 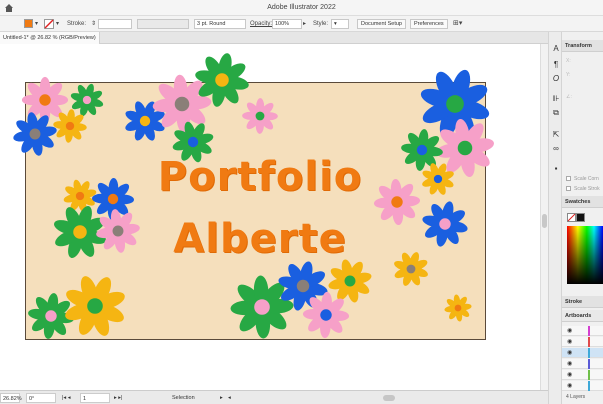 I want to click on panel-icon-strip: A ¶ O ⊪ ⧉ ⇱ ∞ ▪, so click(x=555, y=218).